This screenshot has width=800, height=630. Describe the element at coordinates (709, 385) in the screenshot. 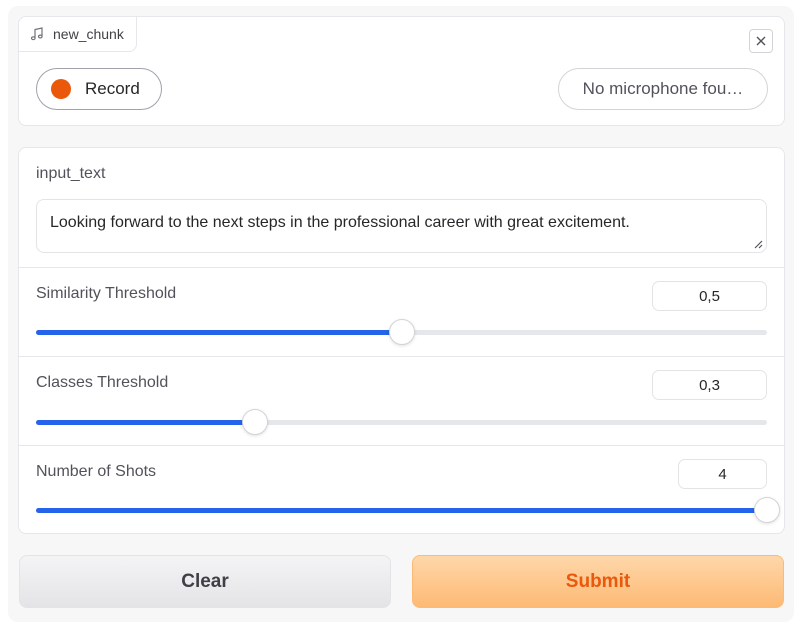

I see `classes-number-input: 0,3` at that location.